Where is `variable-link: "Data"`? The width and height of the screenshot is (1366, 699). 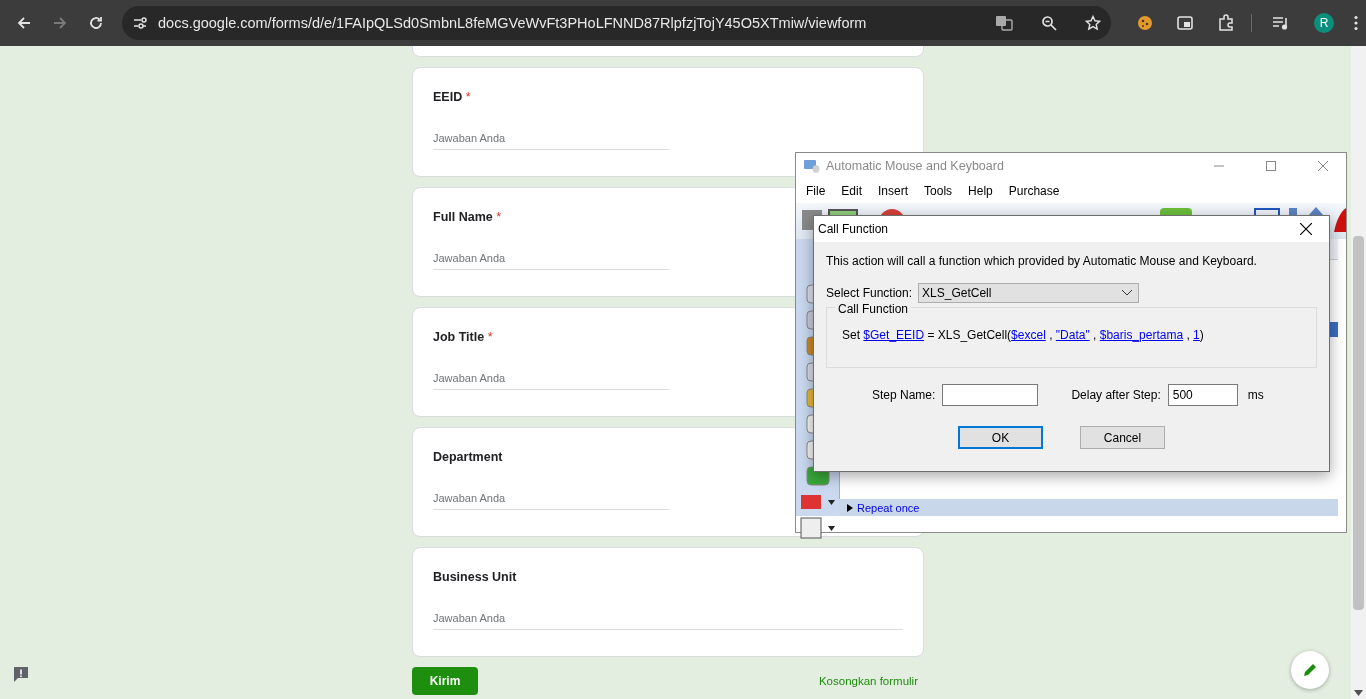 variable-link: "Data" is located at coordinates (1072, 335).